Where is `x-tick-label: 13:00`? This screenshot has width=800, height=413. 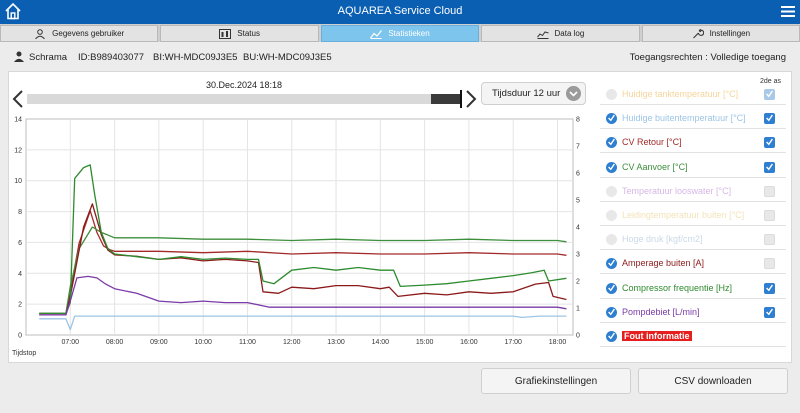
x-tick-label: 13:00 is located at coordinates (336, 342).